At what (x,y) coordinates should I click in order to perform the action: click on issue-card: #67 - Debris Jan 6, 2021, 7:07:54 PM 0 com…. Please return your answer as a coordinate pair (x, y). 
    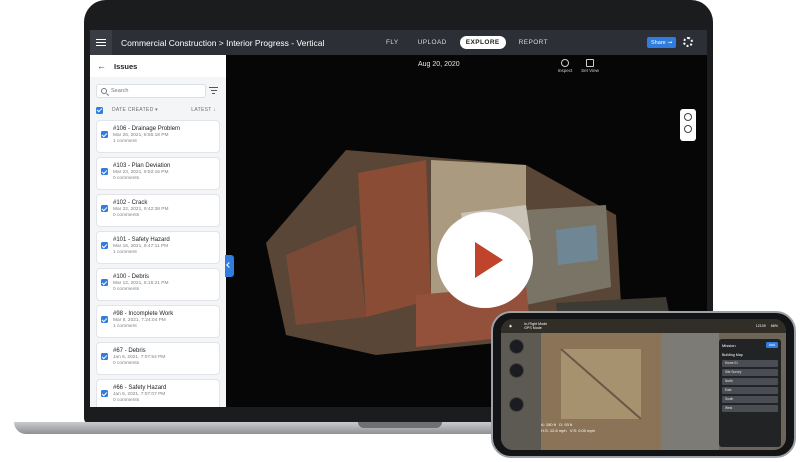
    Looking at the image, I should click on (158, 358).